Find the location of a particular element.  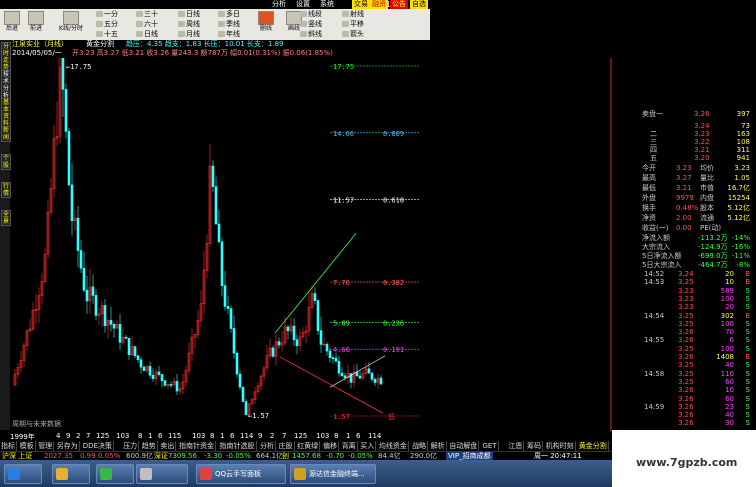

date-tick: 7 is located at coordinates (88, 436).